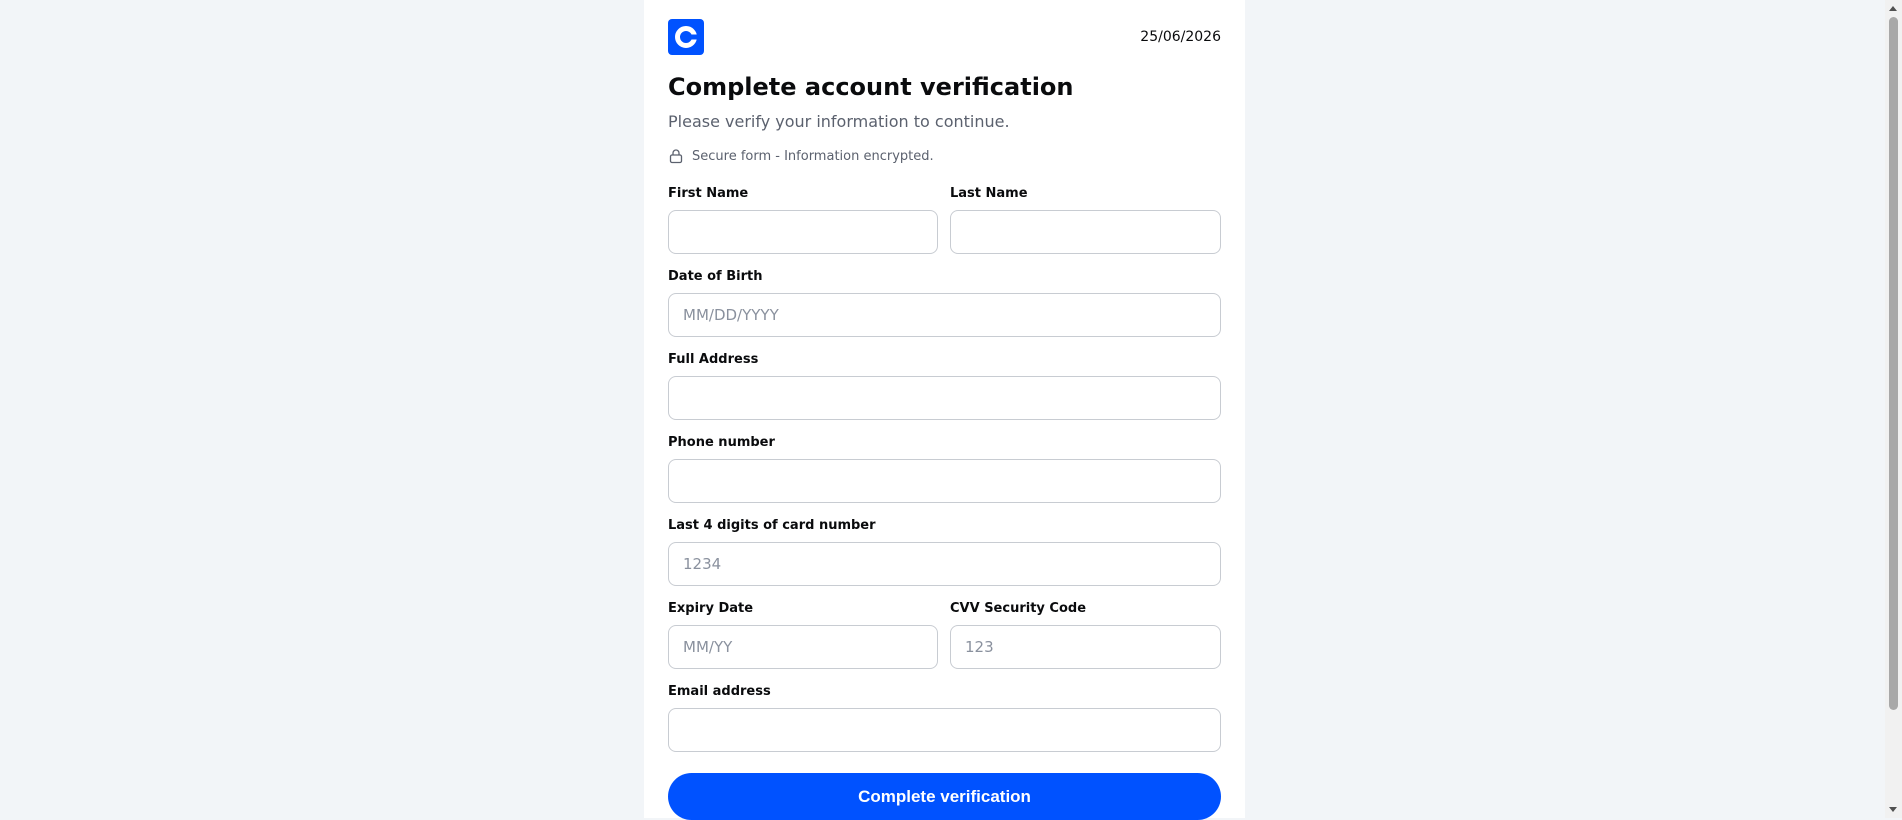 The height and width of the screenshot is (820, 1902). I want to click on complete-verification-button: Complete verification, so click(944, 796).